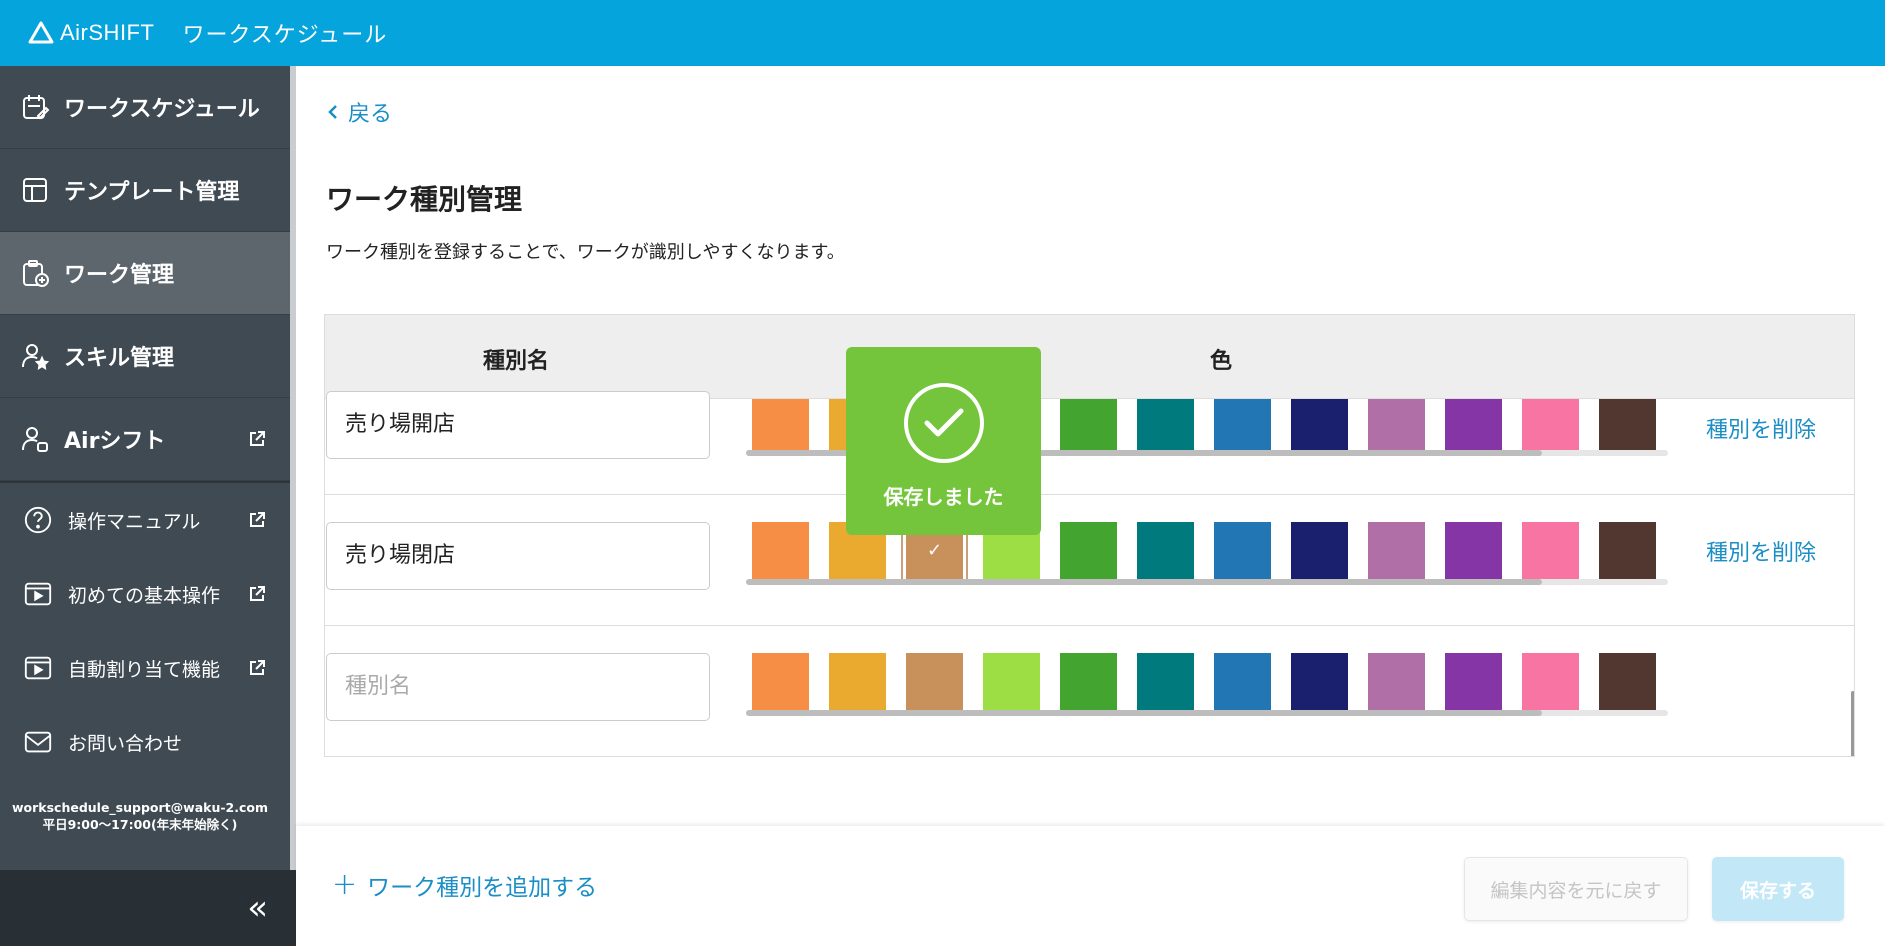  I want to click on table-row: 種別名, so click(1089, 691).